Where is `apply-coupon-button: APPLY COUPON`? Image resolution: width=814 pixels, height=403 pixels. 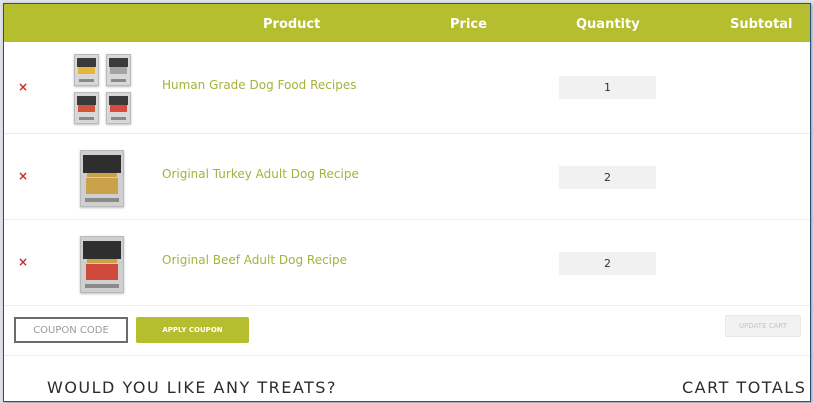
apply-coupon-button: APPLY COUPON is located at coordinates (192, 330).